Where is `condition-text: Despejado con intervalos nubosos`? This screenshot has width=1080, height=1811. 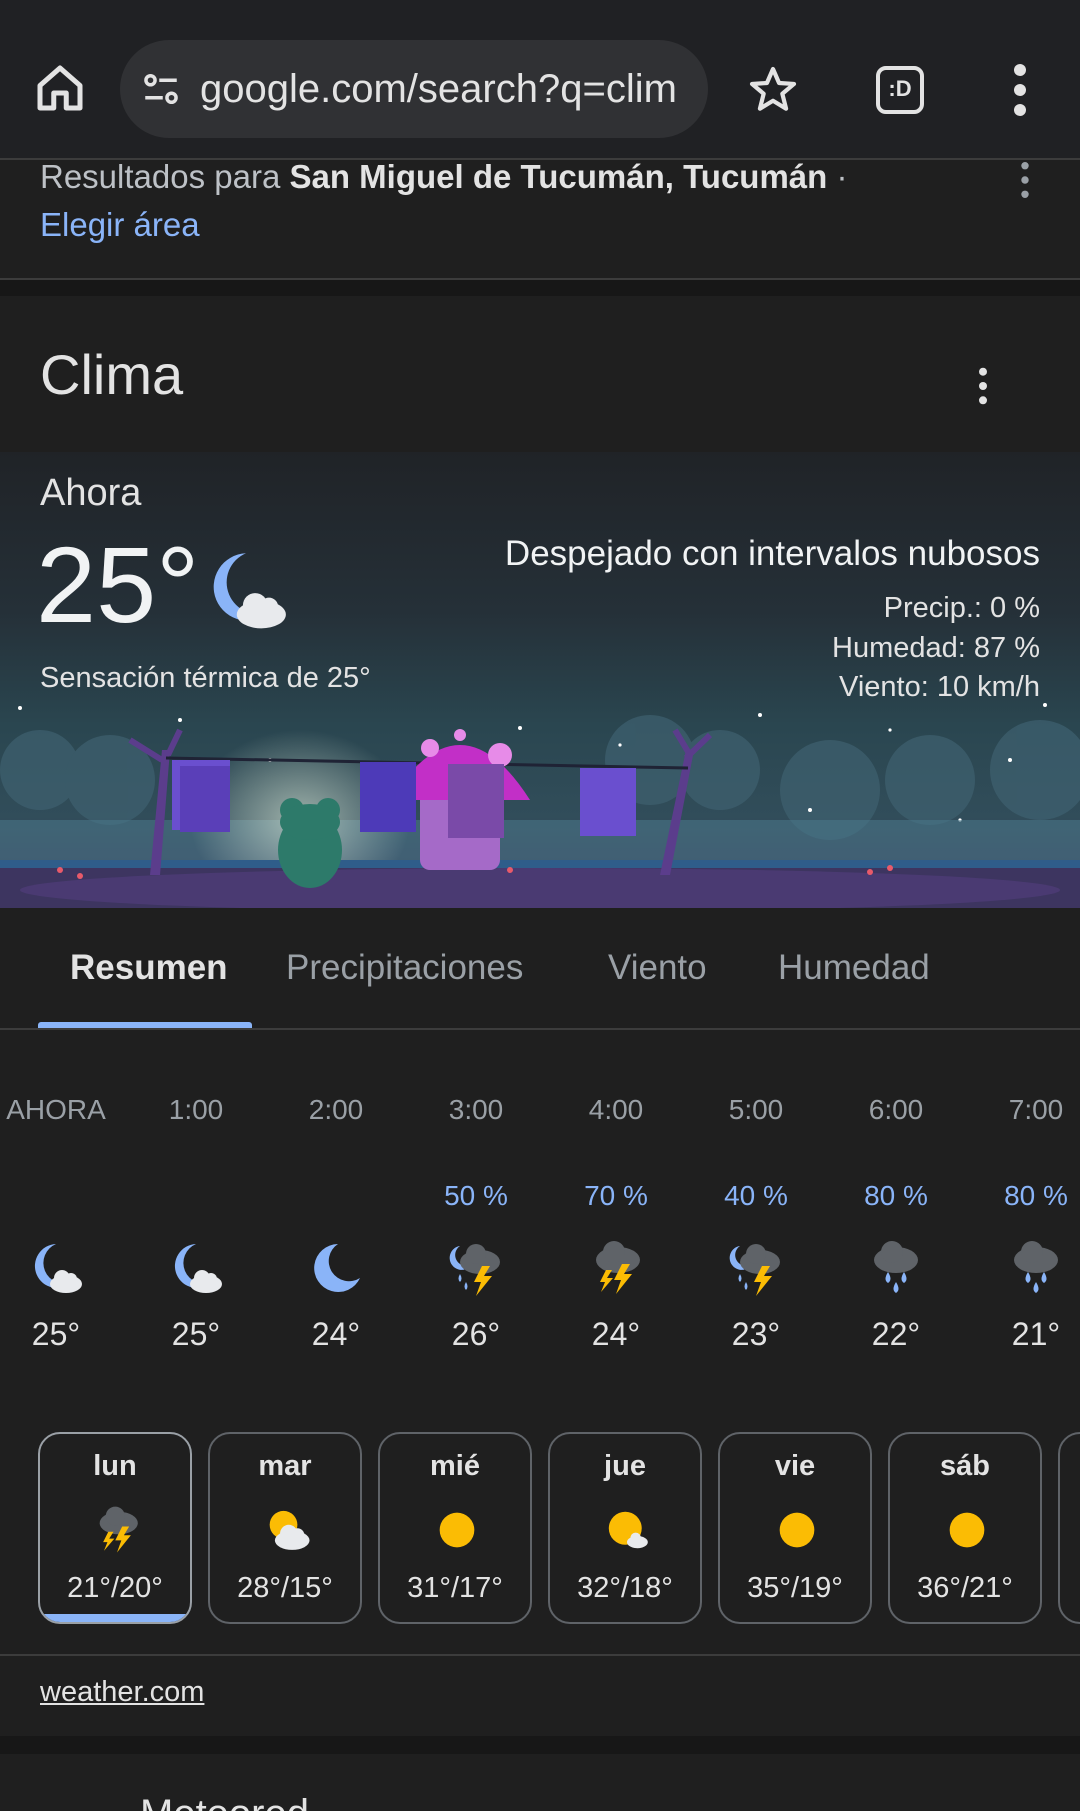
condition-text: Despejado con intervalos nubosos is located at coordinates (772, 553).